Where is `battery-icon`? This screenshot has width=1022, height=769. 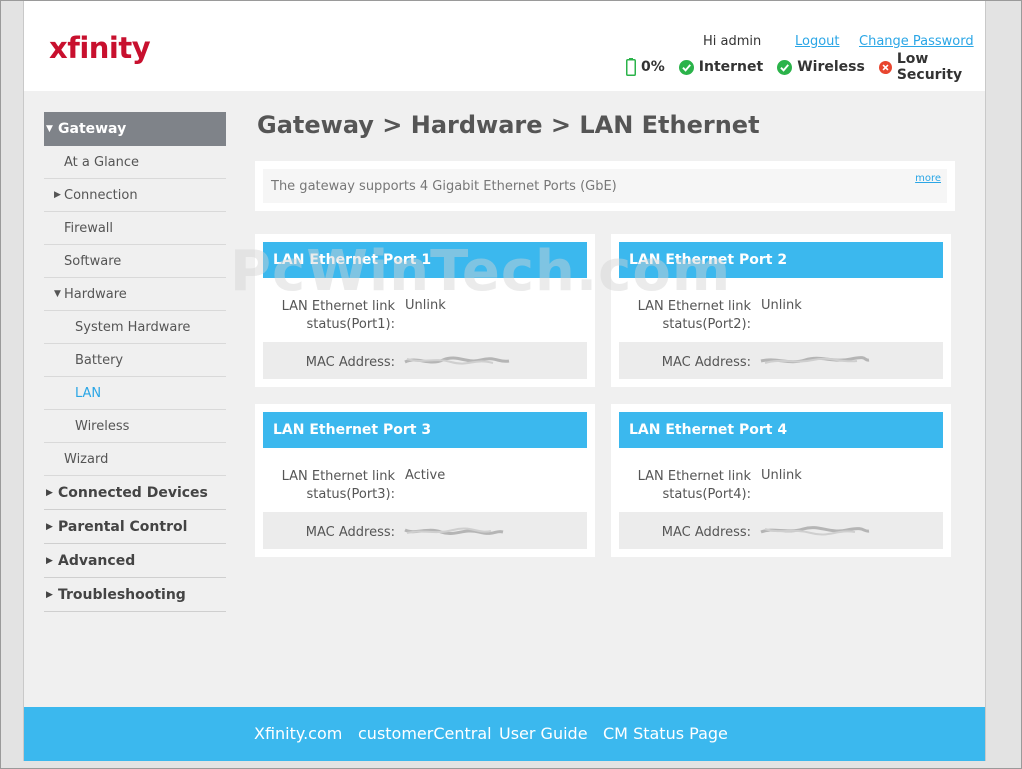
battery-icon is located at coordinates (631, 67).